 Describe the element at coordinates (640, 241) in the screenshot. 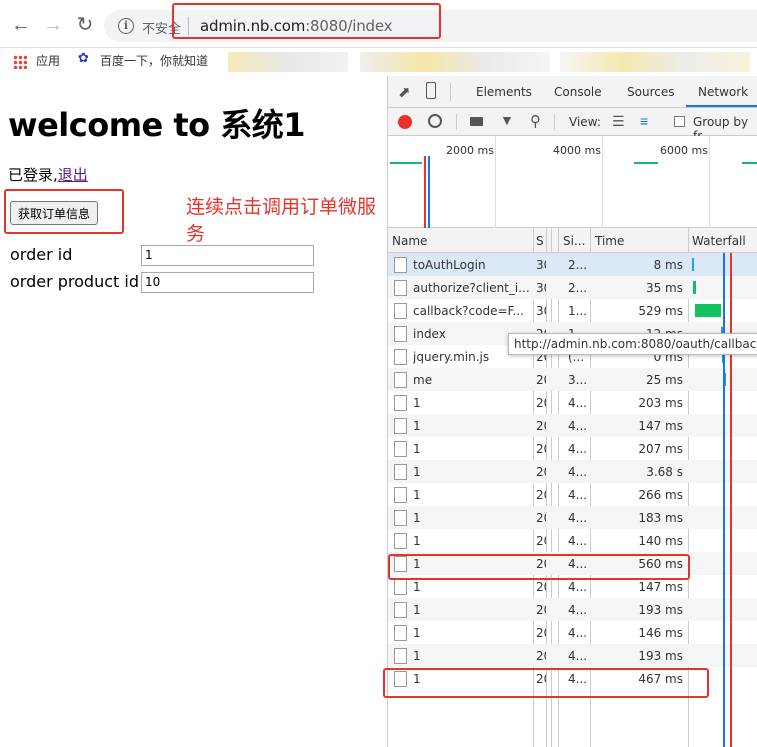

I see `column-time: Time` at that location.